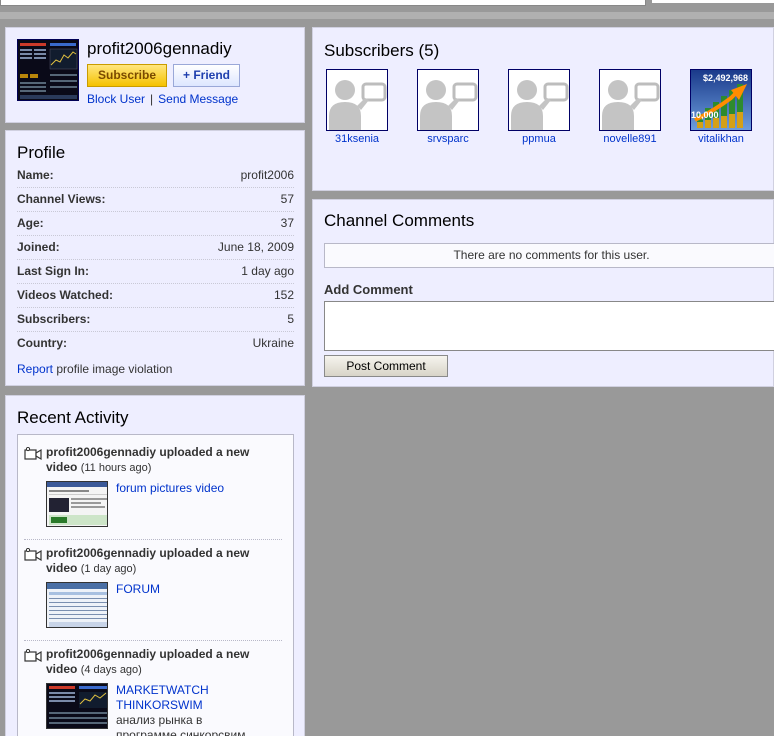  I want to click on profile-row-name: Name: profit2006, so click(155, 176).